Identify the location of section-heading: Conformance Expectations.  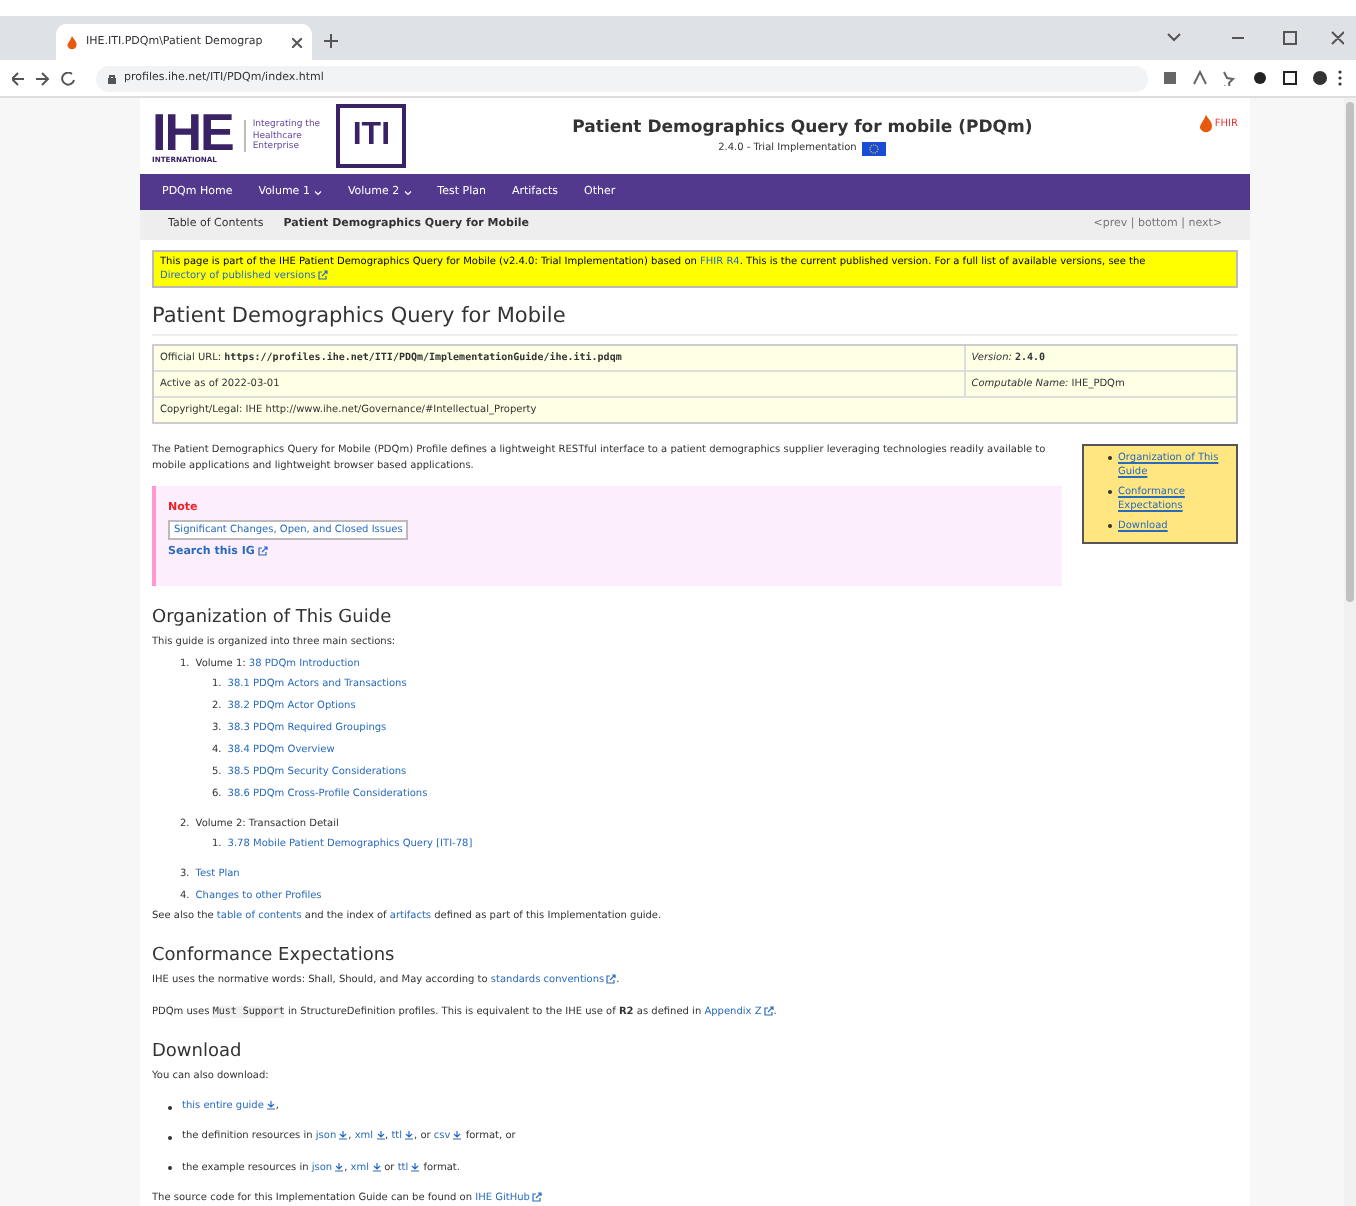
(274, 956).